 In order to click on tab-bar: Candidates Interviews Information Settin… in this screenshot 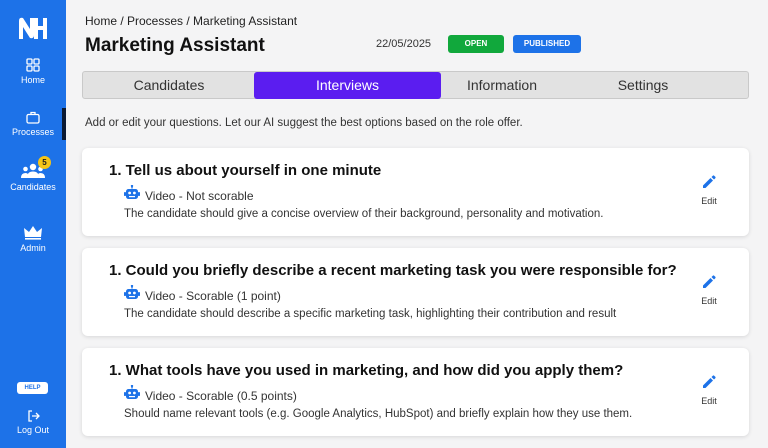, I will do `click(415, 85)`.